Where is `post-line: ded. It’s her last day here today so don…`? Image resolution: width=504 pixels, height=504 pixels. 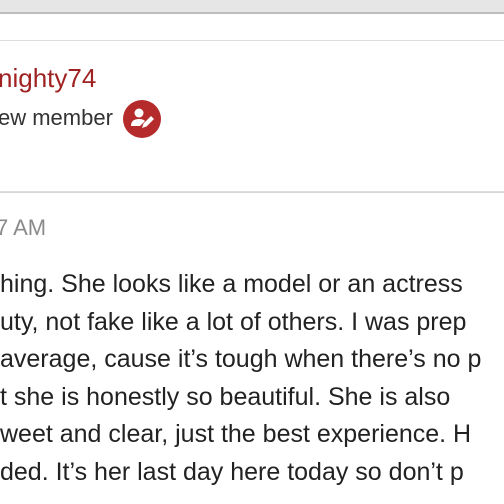
post-line: ded. It’s her last day here today so don… is located at coordinates (232, 471).